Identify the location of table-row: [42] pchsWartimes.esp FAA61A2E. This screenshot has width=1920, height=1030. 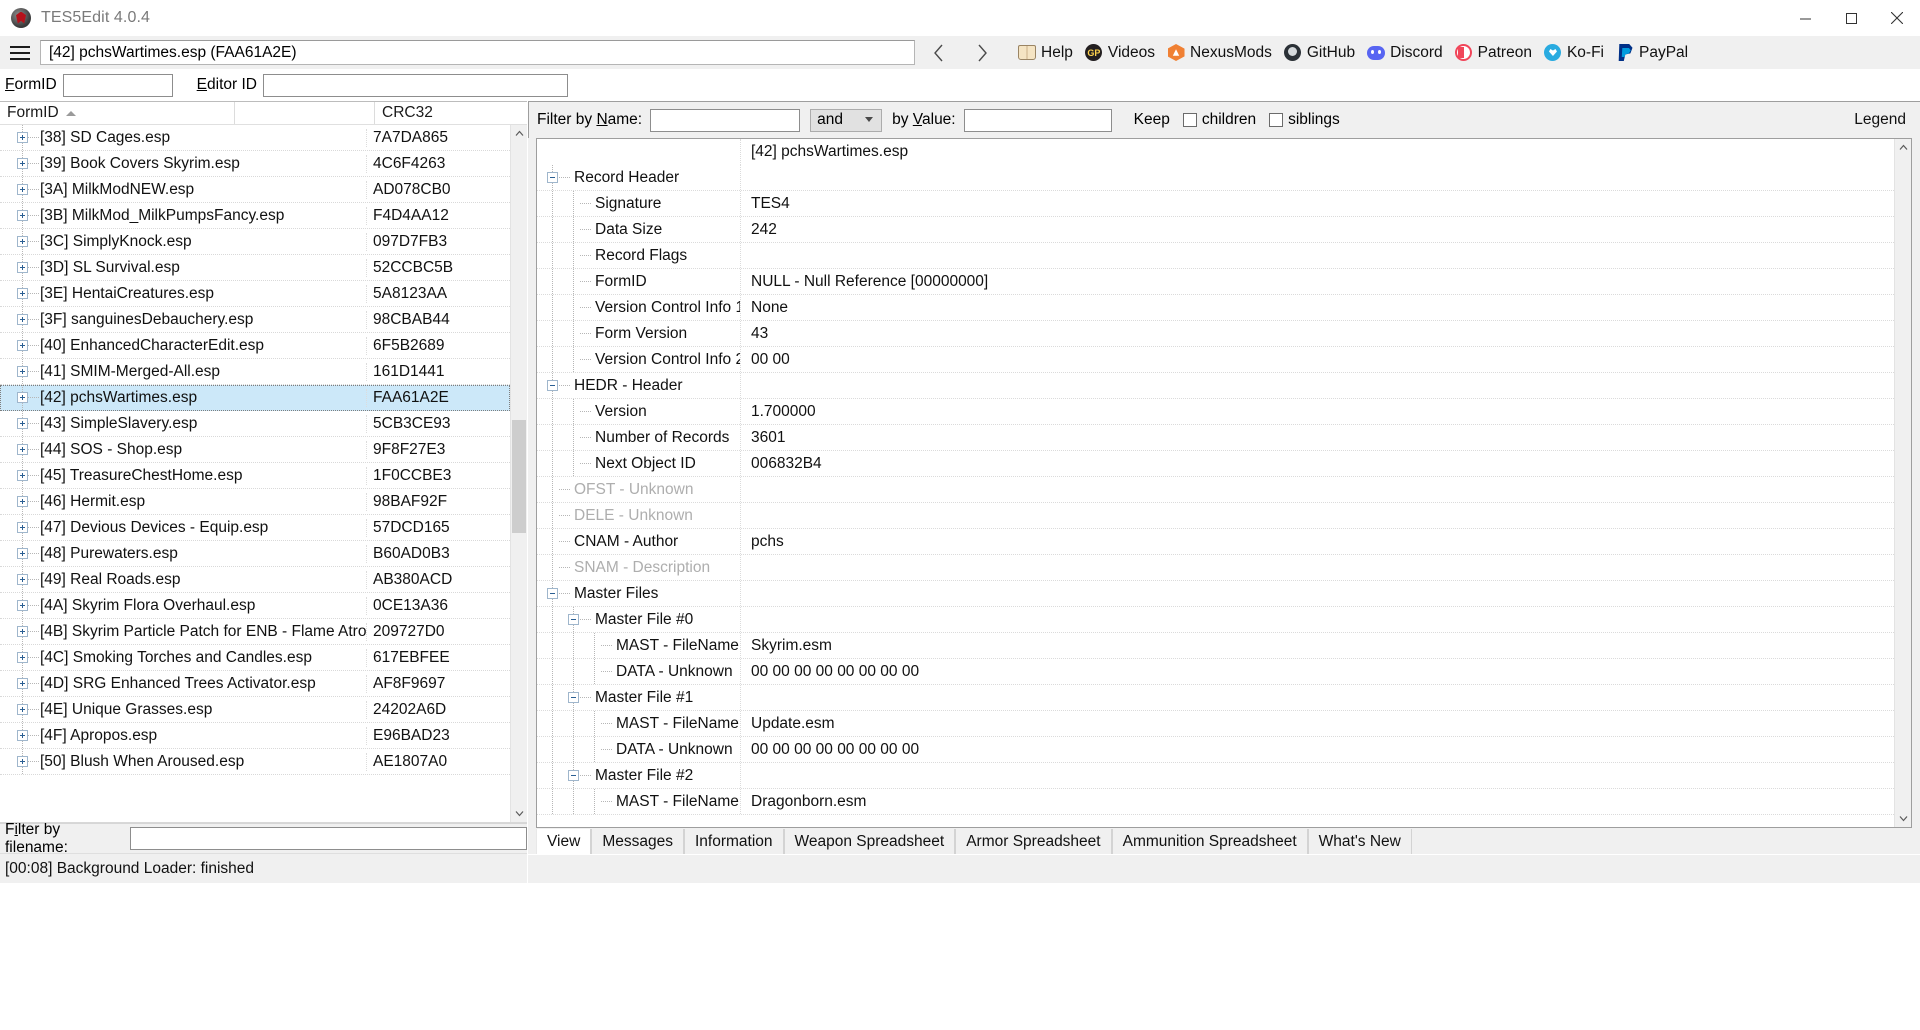
(255, 398).